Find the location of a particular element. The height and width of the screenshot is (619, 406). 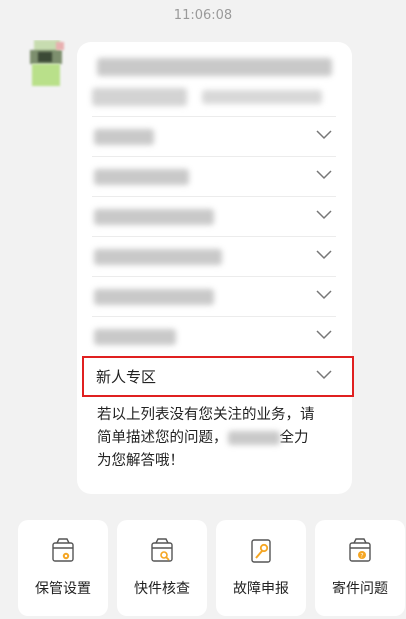

tile-storage-settings: 保管设置 is located at coordinates (63, 568).